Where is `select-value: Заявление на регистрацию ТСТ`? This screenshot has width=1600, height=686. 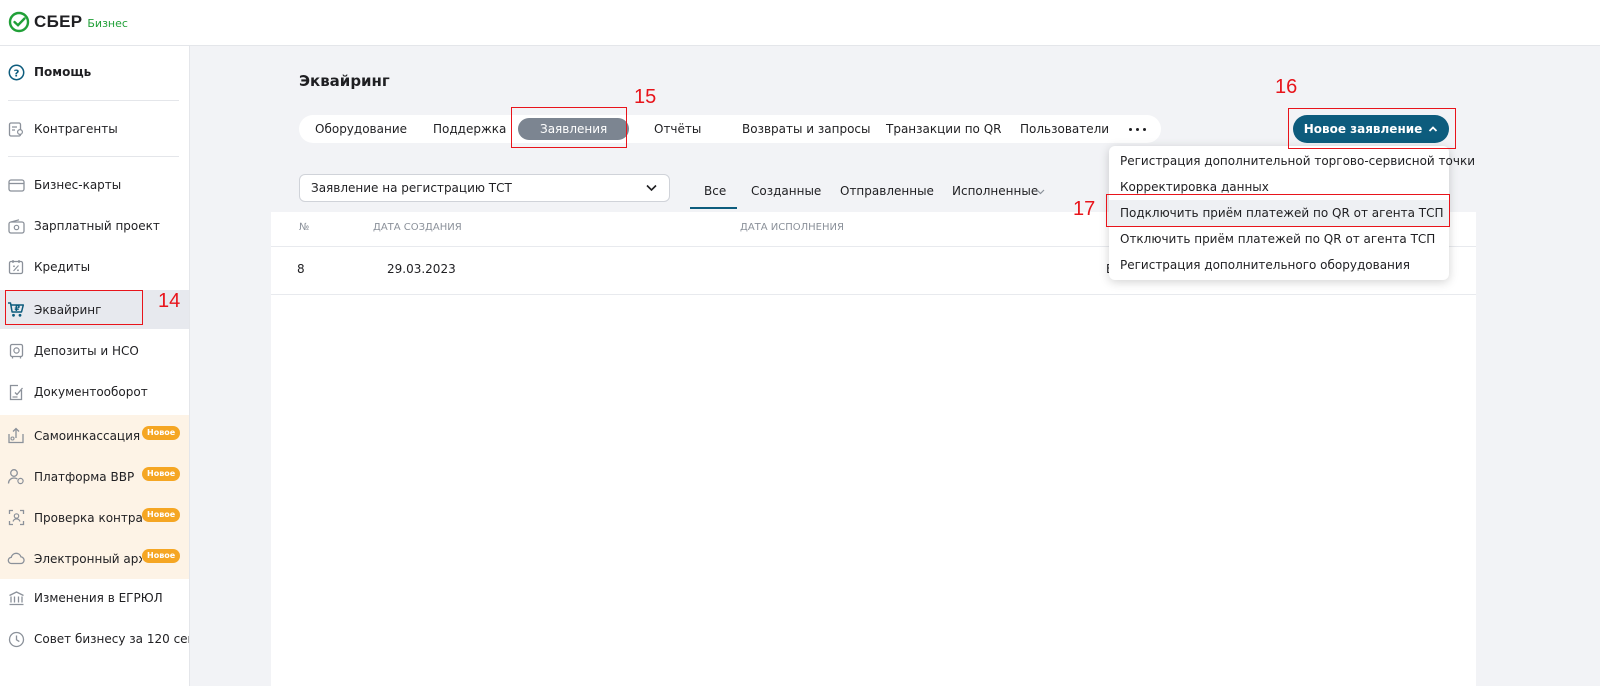
select-value: Заявление на регистрацию ТСТ is located at coordinates (411, 188).